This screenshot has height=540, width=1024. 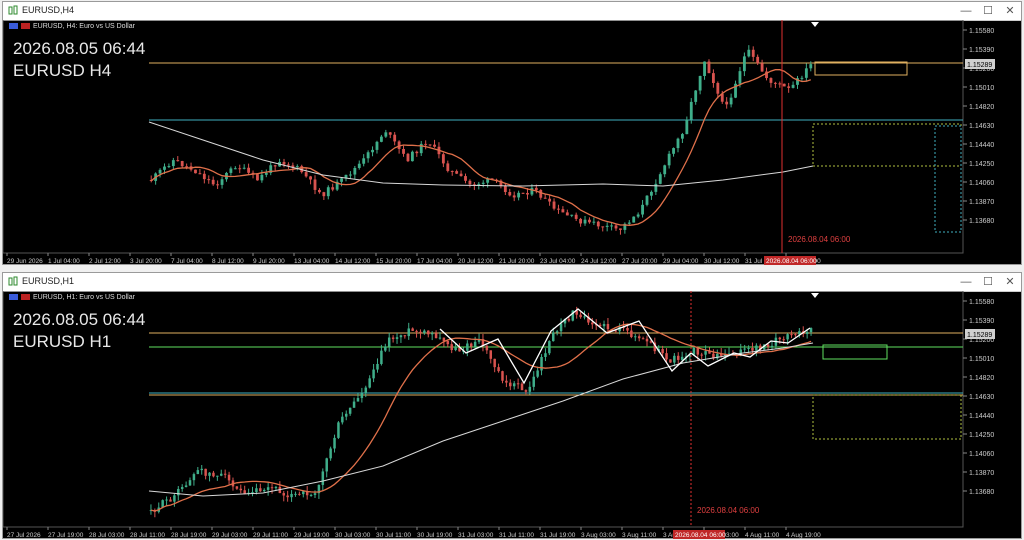 What do you see at coordinates (791, 261) in the screenshot?
I see `time-axis-marker-label: 2026.08.04 06:00` at bounding box center [791, 261].